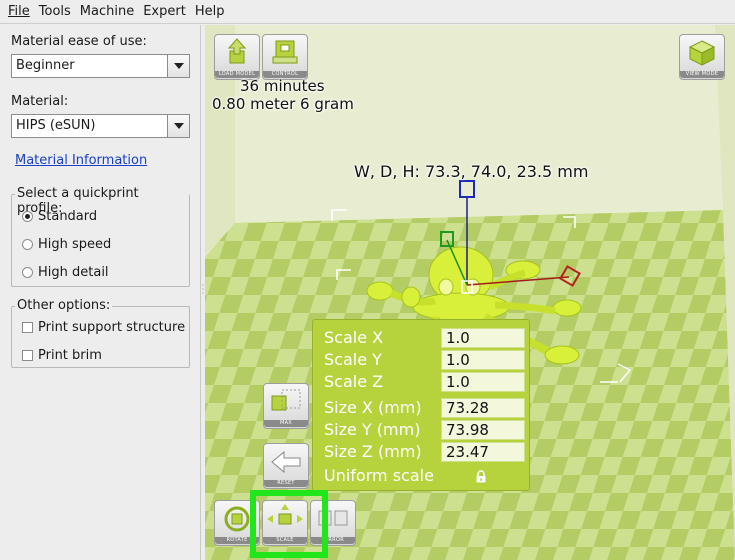 This screenshot has width=735, height=560. What do you see at coordinates (40, 101) in the screenshot?
I see `material-label: Material:` at bounding box center [40, 101].